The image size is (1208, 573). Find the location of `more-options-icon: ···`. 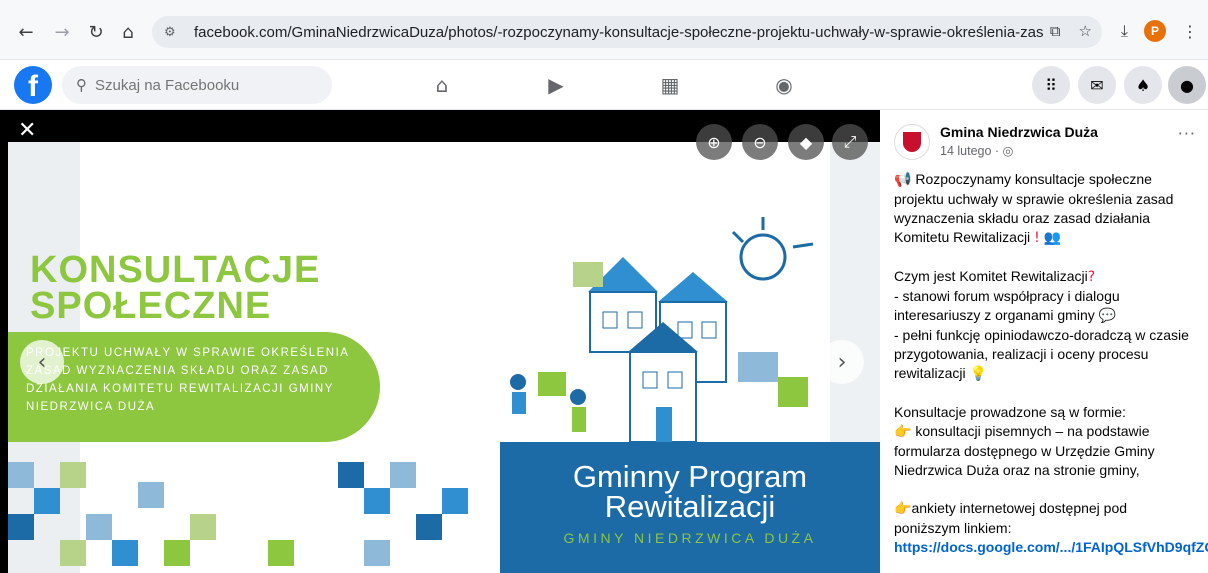

more-options-icon: ··· is located at coordinates (1187, 133).